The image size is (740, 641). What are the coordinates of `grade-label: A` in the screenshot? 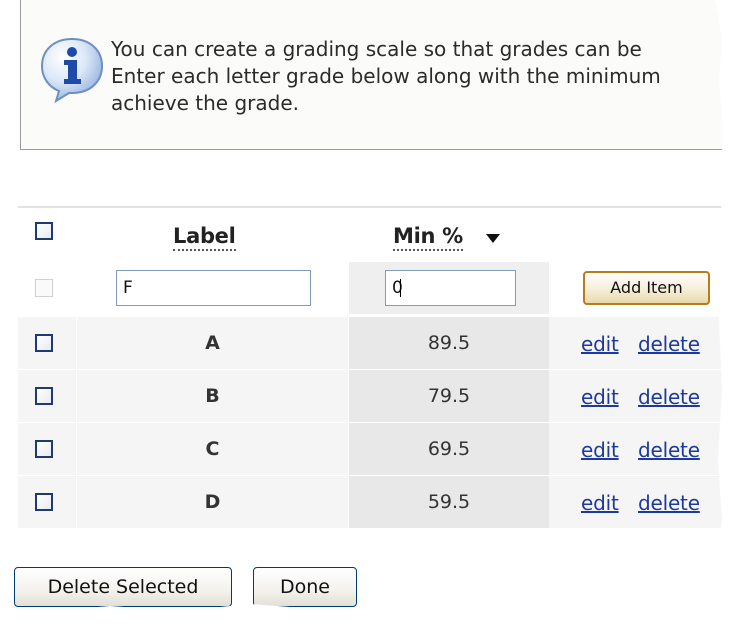 It's located at (212, 343).